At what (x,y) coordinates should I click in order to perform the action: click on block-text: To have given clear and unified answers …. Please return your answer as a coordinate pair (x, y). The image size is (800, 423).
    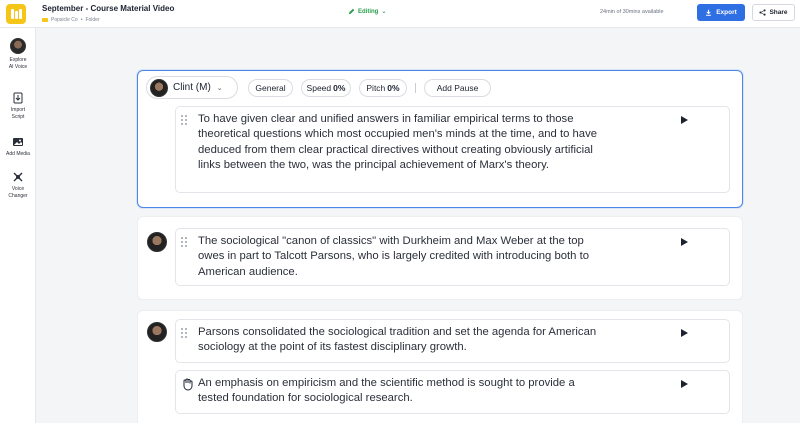
    Looking at the image, I should click on (398, 142).